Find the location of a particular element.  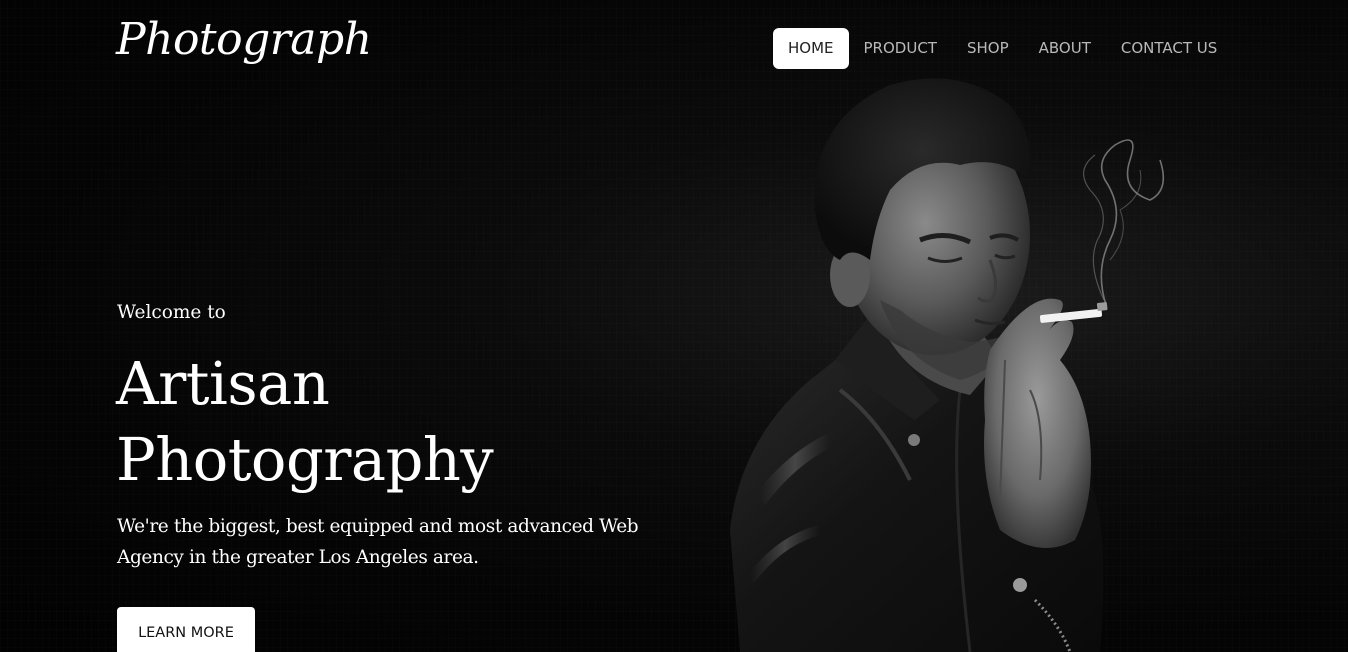

nav-item-shop: SHOP is located at coordinates (988, 48).